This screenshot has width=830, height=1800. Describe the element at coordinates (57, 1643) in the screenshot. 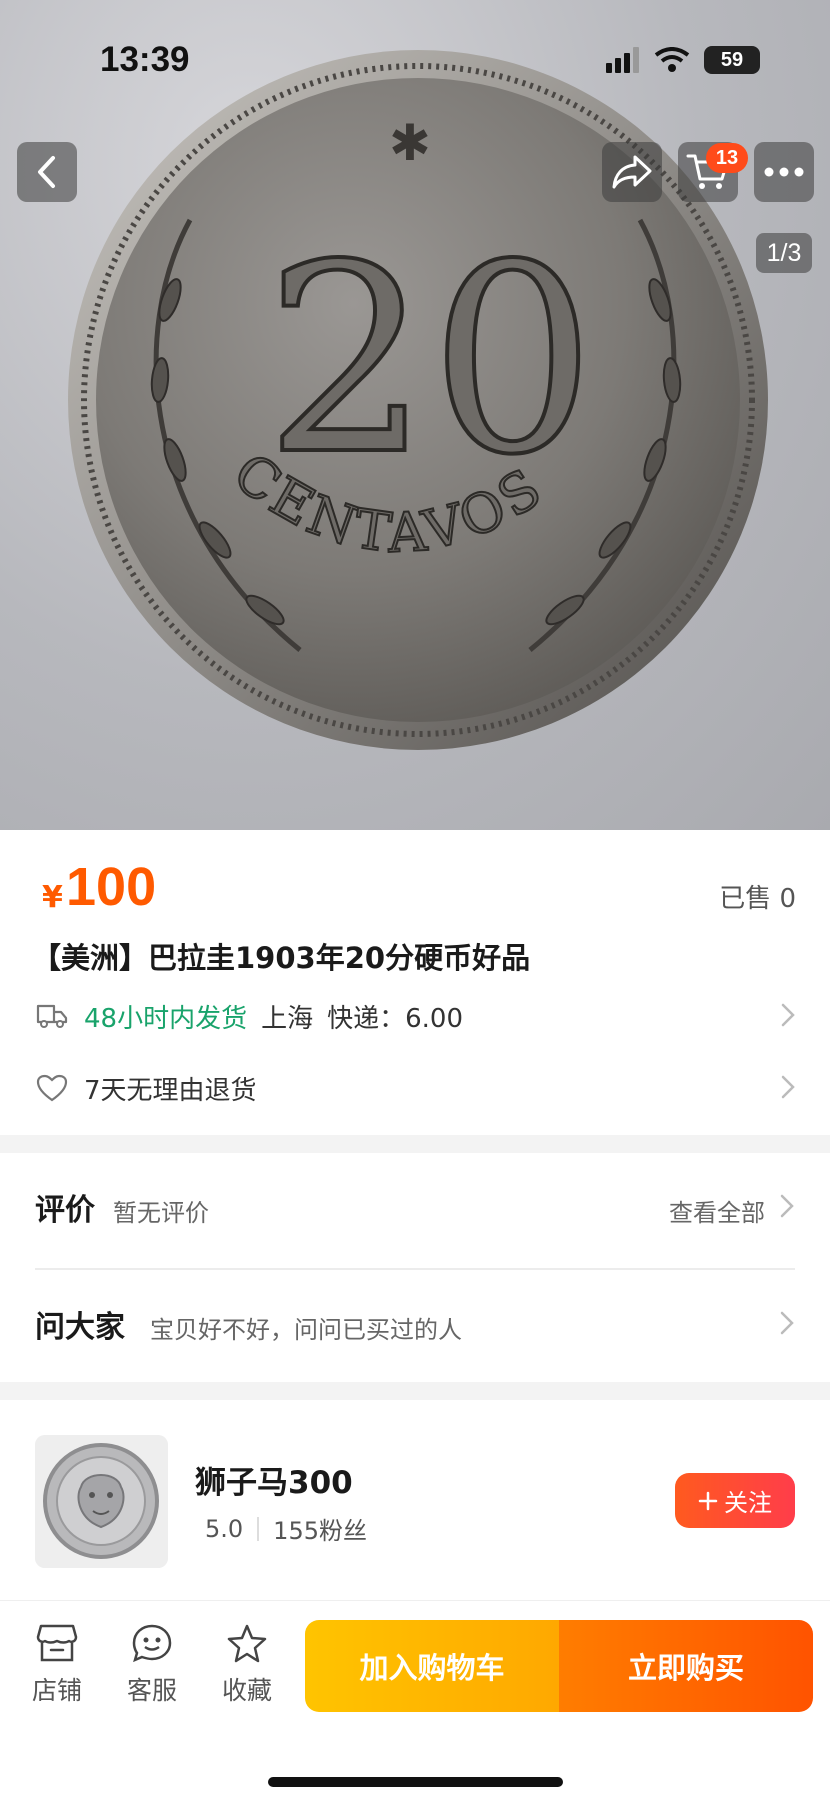

I see `store-icon` at that location.